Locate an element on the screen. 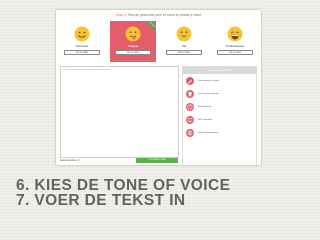 The image size is (320, 240). tone-name: Professioneel is located at coordinates (235, 46).